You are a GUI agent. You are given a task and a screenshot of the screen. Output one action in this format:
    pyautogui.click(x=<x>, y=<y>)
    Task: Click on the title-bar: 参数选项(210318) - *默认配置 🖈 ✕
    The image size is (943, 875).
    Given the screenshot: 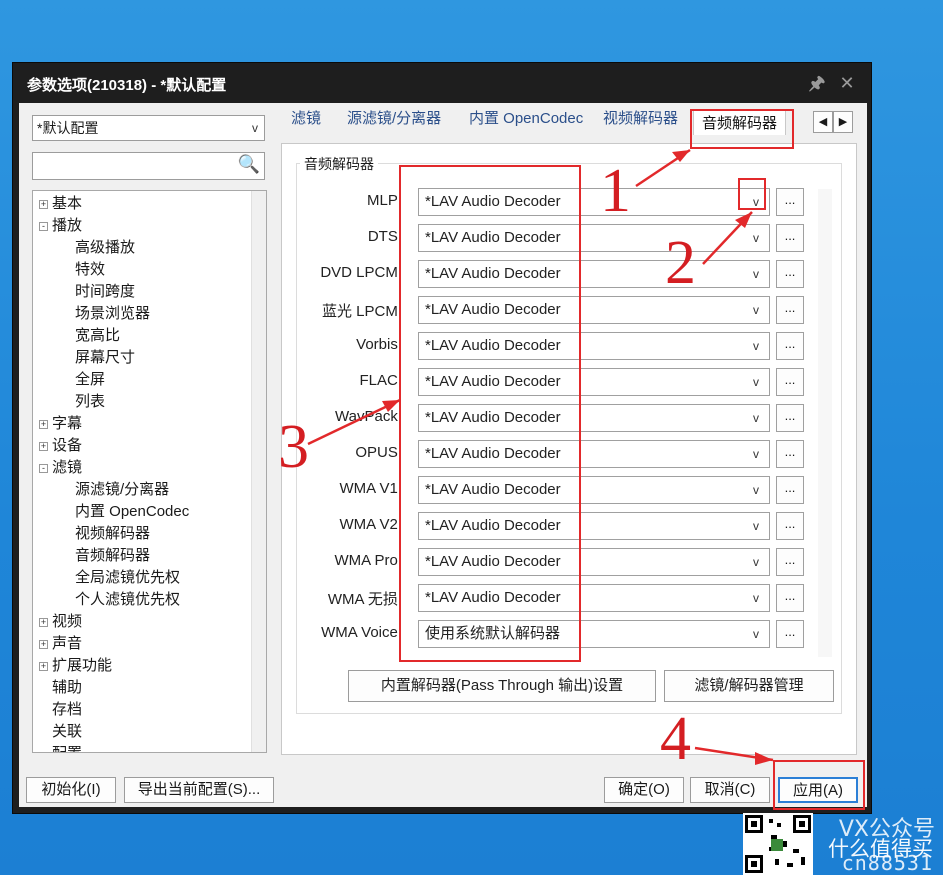 What is the action you would take?
    pyautogui.click(x=442, y=83)
    